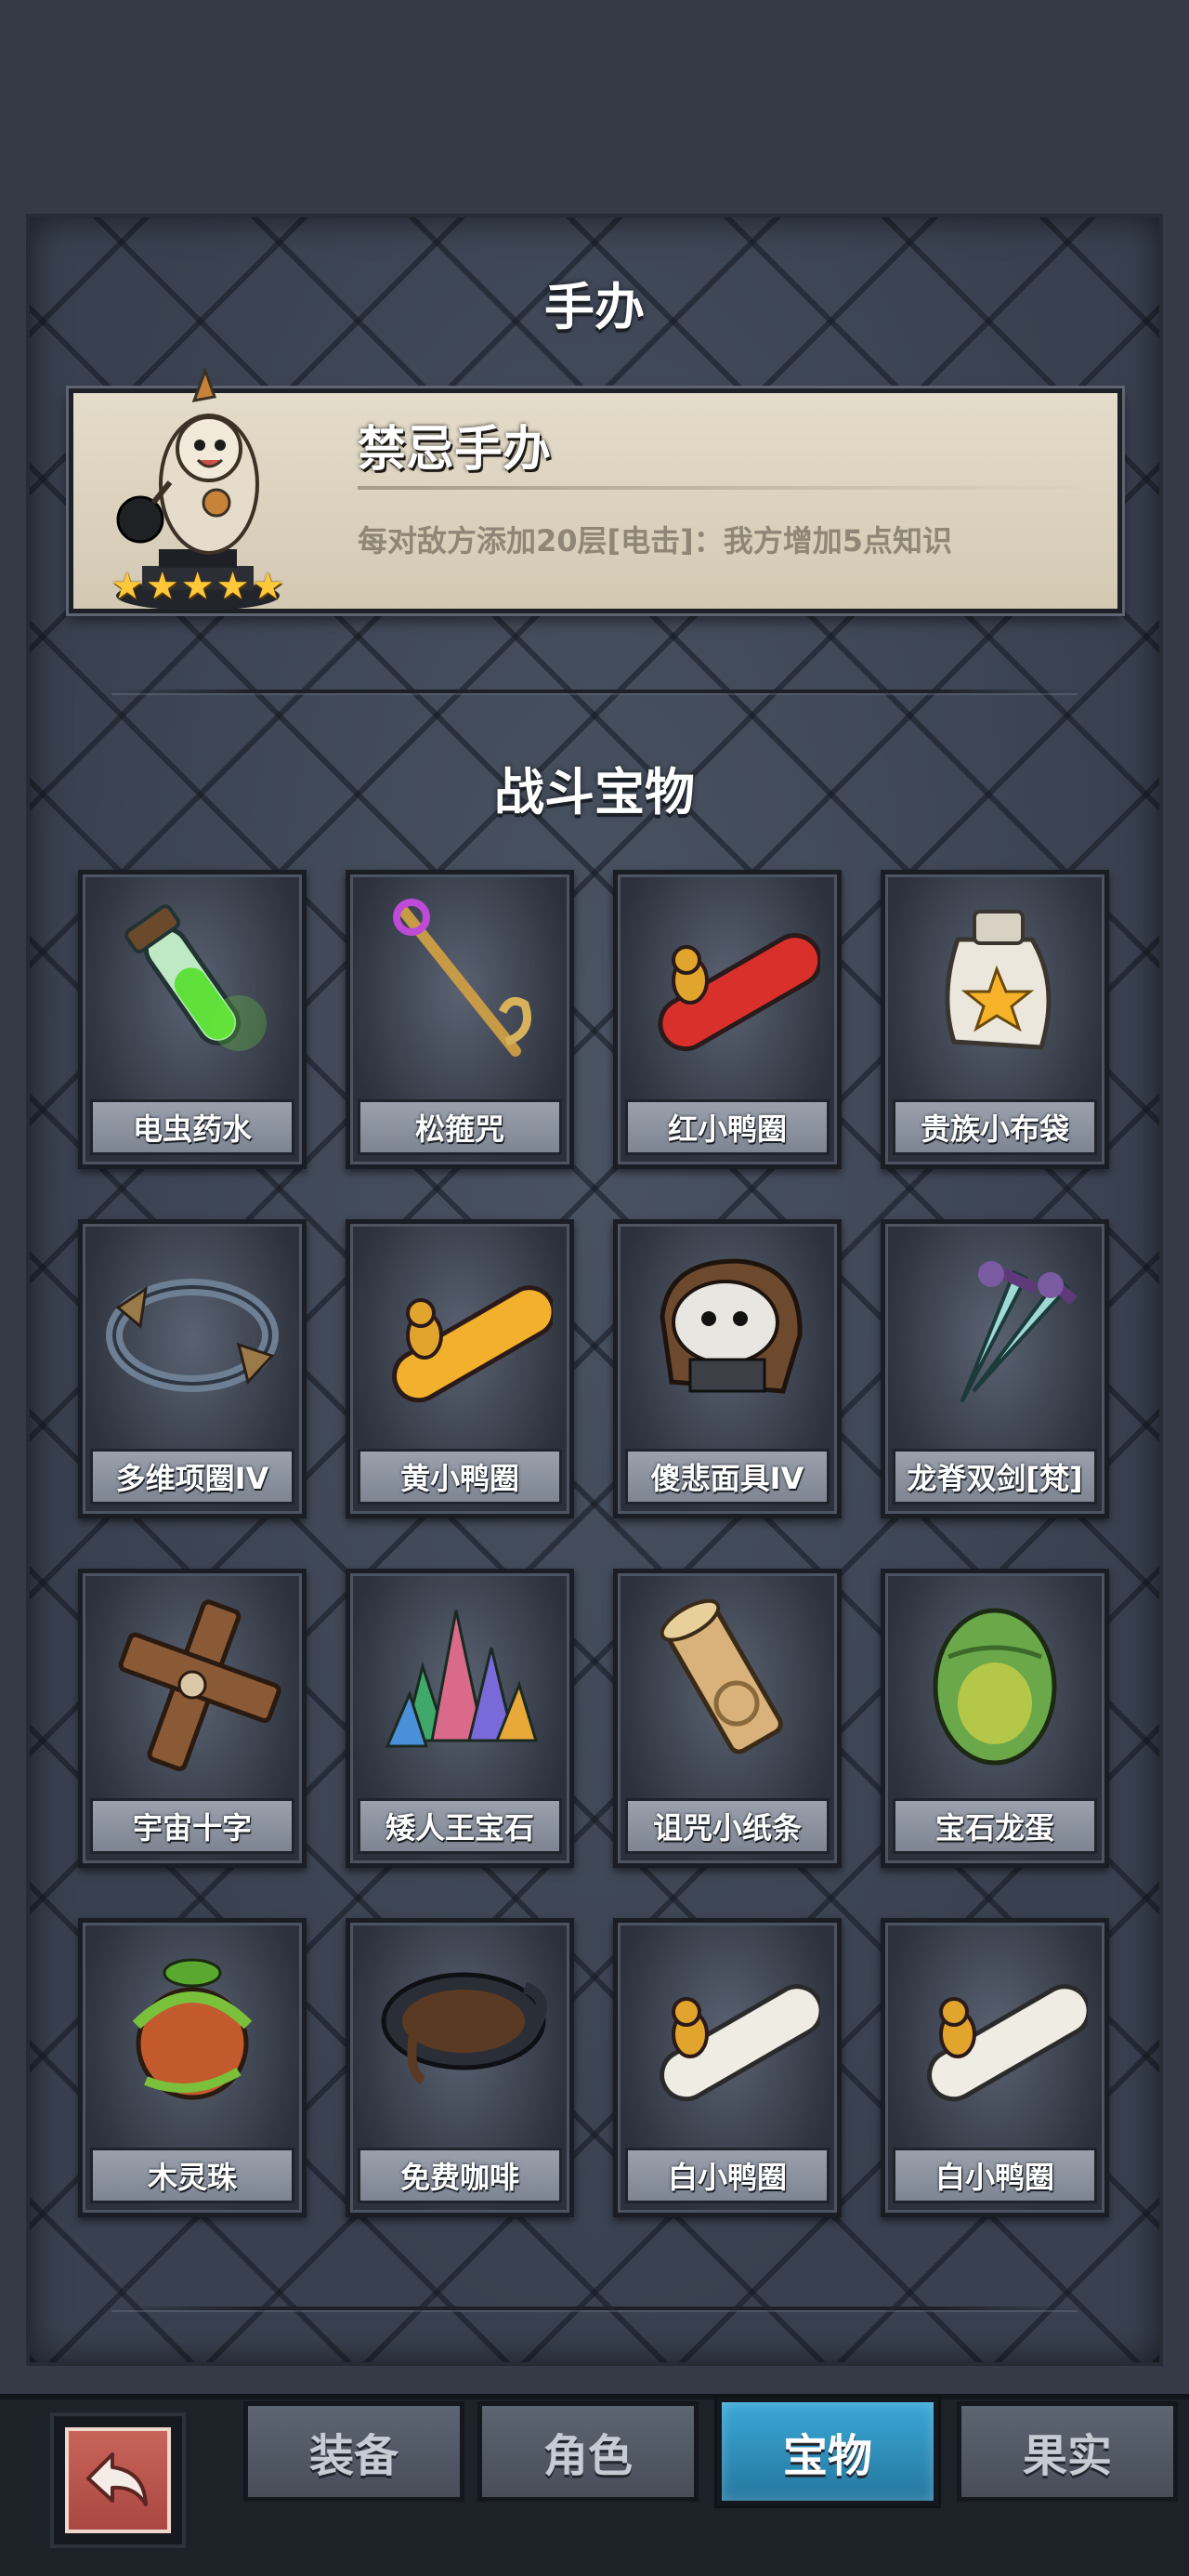 The image size is (1189, 2576). What do you see at coordinates (455, 450) in the screenshot?
I see `figure-name: 禁忌手办` at bounding box center [455, 450].